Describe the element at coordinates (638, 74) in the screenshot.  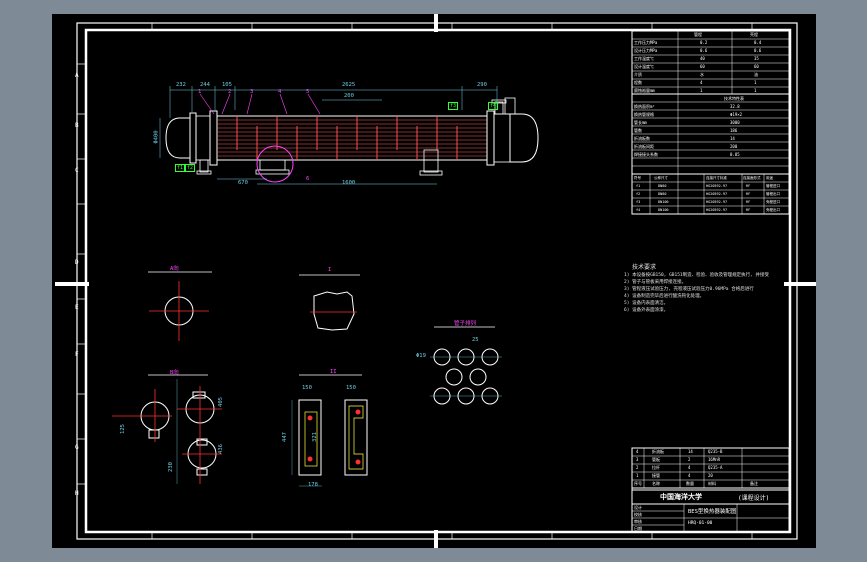
I see `design-row-5-label: 介质` at that location.